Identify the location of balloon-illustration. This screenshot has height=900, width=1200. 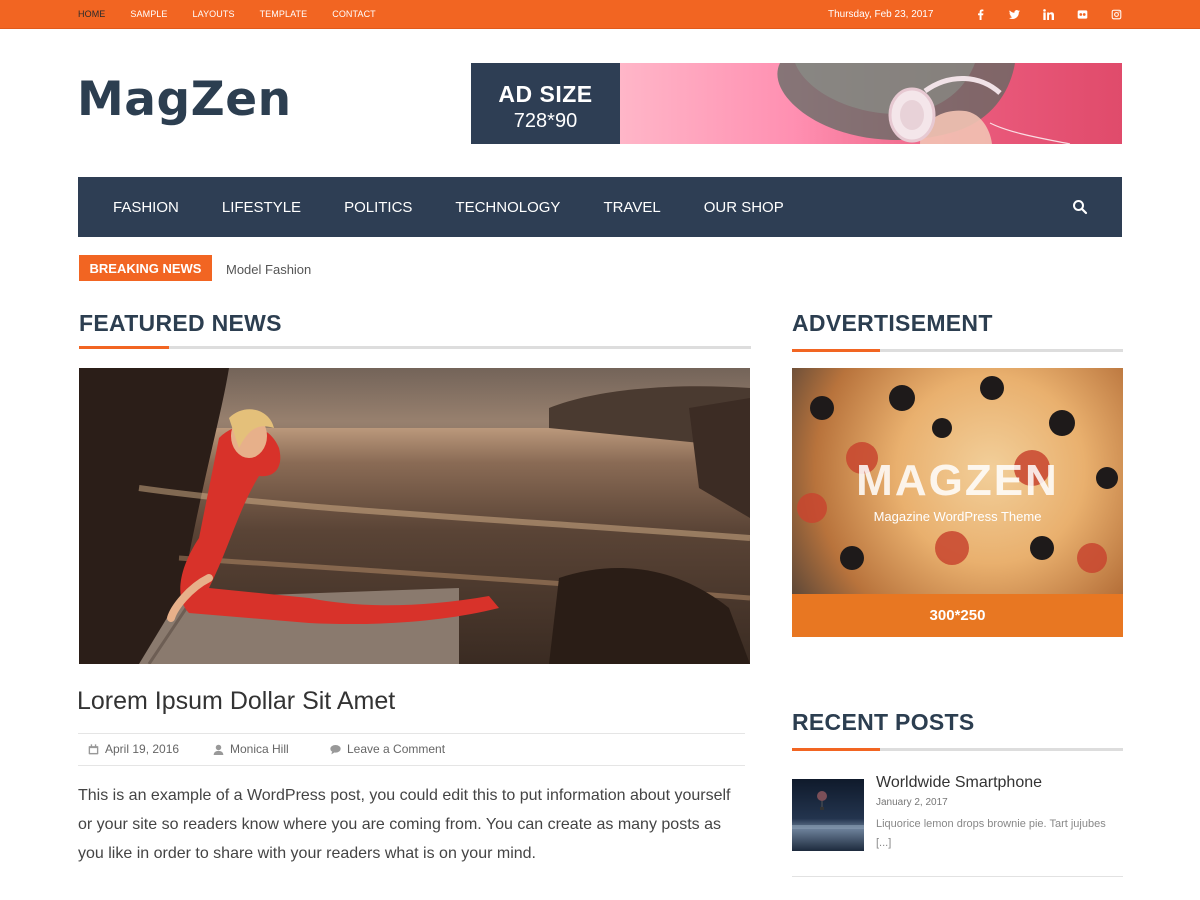
(828, 810).